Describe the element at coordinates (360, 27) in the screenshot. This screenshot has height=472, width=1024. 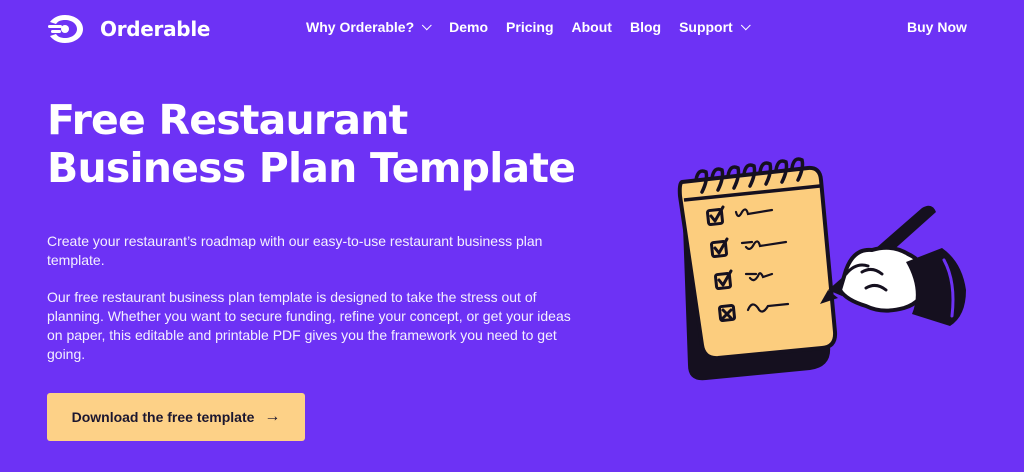
I see `nav-why-orderable-label: Why Orderable?` at that location.